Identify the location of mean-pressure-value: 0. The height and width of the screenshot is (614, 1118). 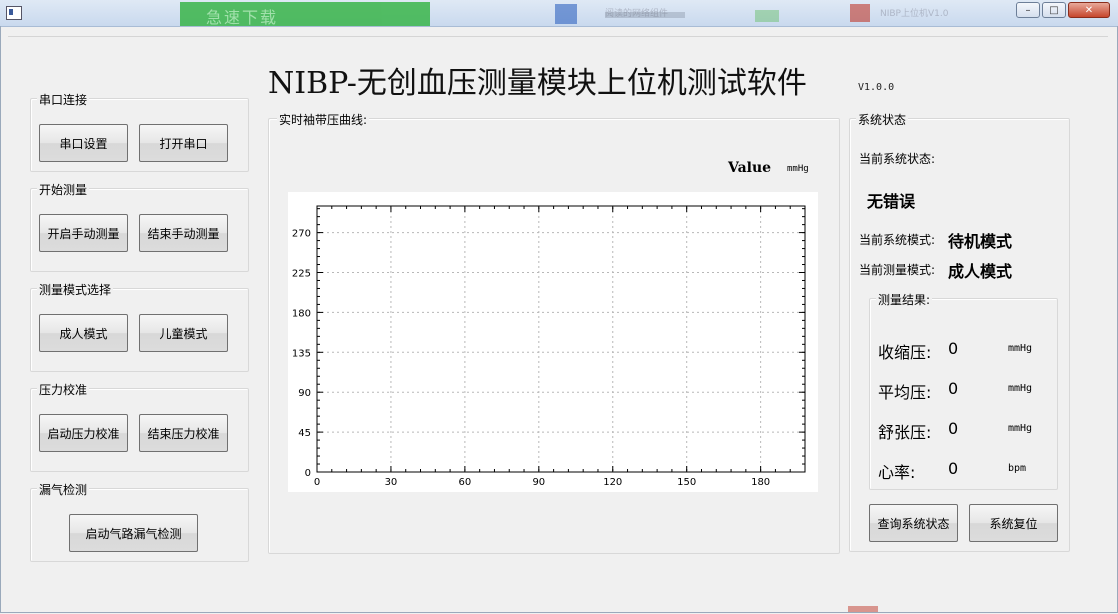
(953, 388).